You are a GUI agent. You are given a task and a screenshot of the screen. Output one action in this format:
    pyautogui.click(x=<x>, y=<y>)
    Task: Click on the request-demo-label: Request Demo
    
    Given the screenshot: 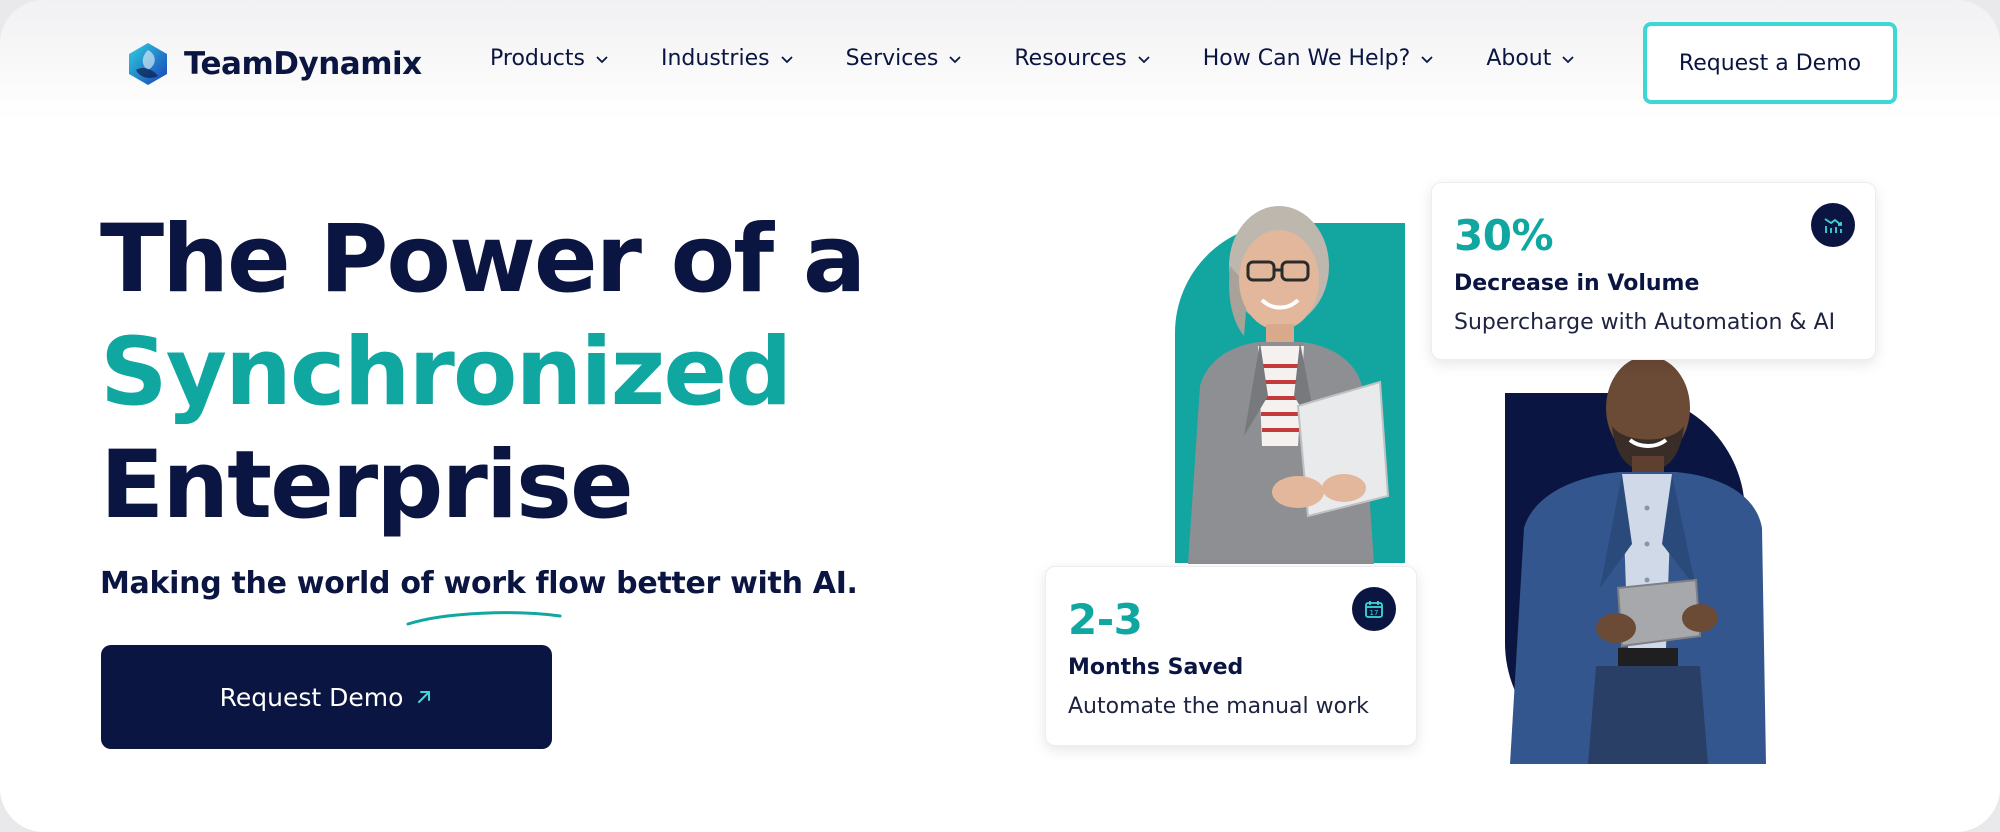 What is the action you would take?
    pyautogui.click(x=311, y=697)
    